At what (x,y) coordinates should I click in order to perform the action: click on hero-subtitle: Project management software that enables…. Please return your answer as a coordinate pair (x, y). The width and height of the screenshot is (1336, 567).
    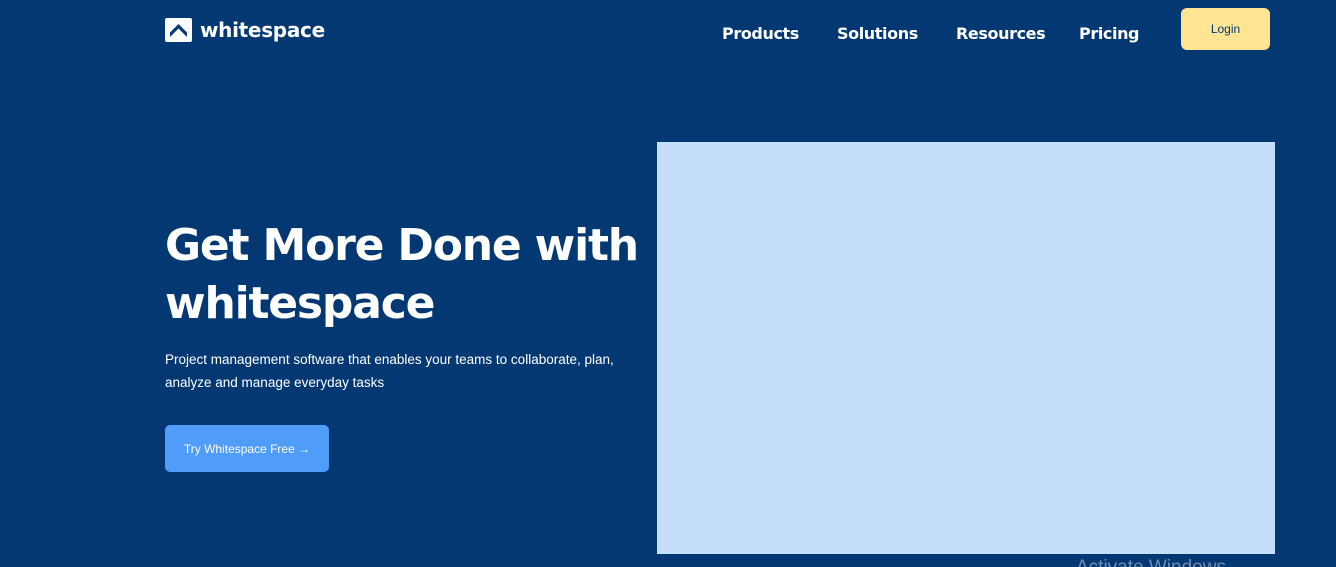
    Looking at the image, I should click on (389, 371).